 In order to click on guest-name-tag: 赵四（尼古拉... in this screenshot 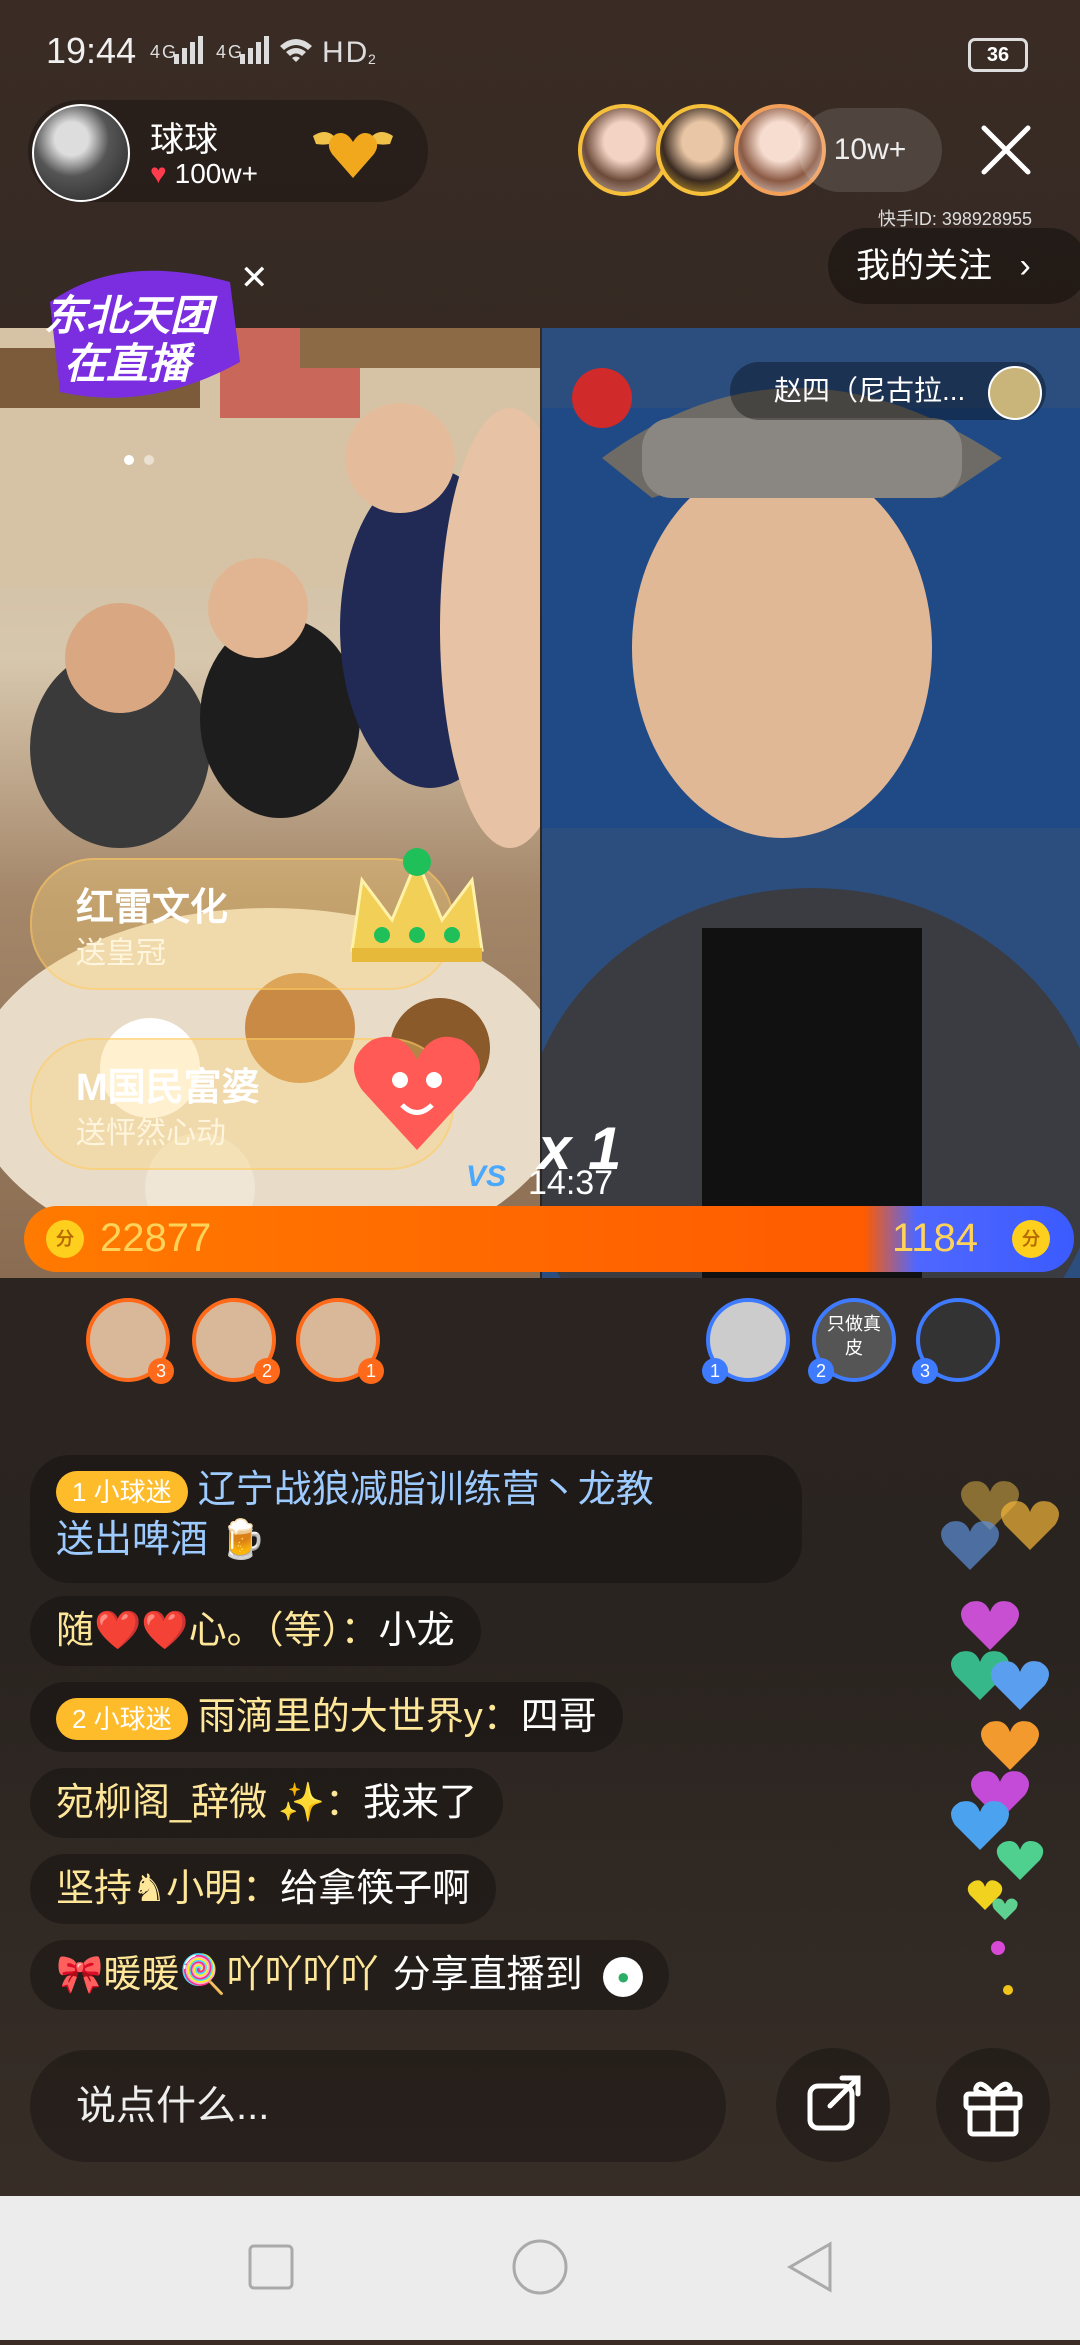, I will do `click(888, 391)`.